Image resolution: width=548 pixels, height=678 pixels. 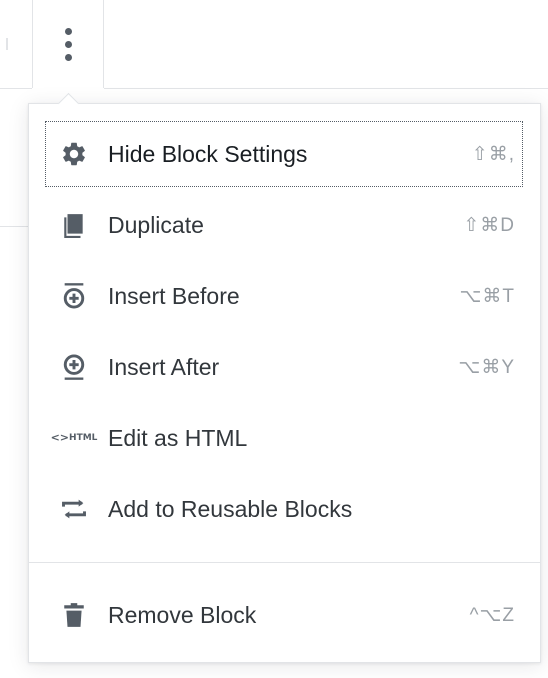 I want to click on toolbar-separator, so click(x=7, y=44).